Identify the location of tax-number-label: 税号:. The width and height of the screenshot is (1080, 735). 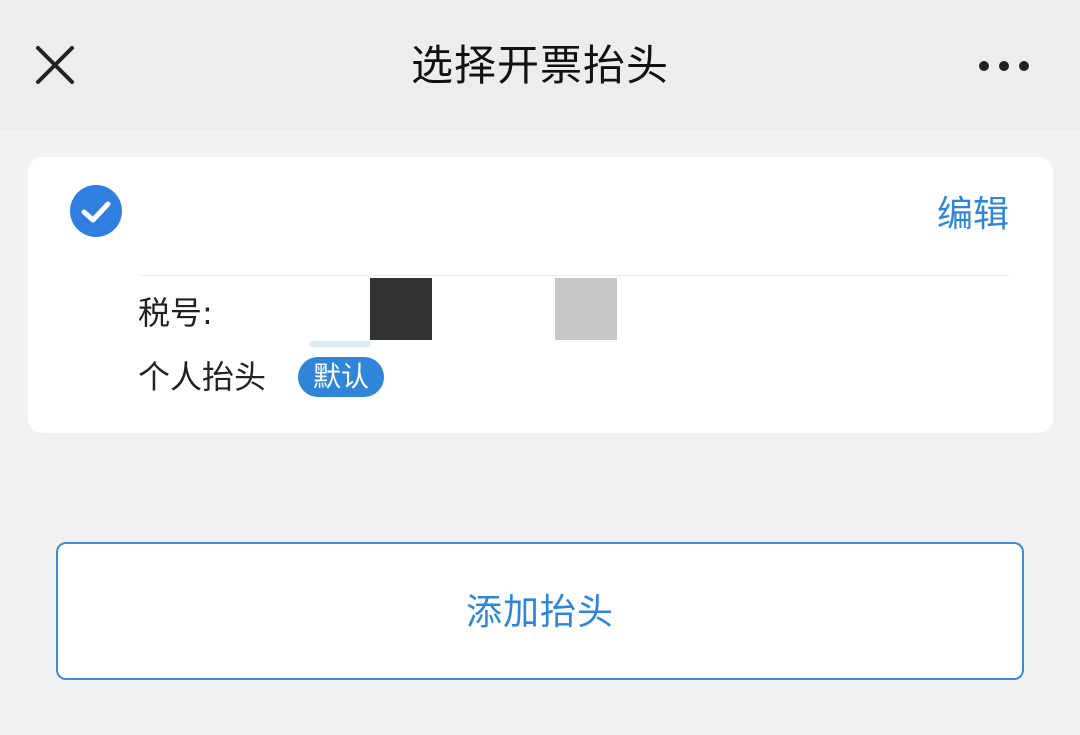
(175, 313).